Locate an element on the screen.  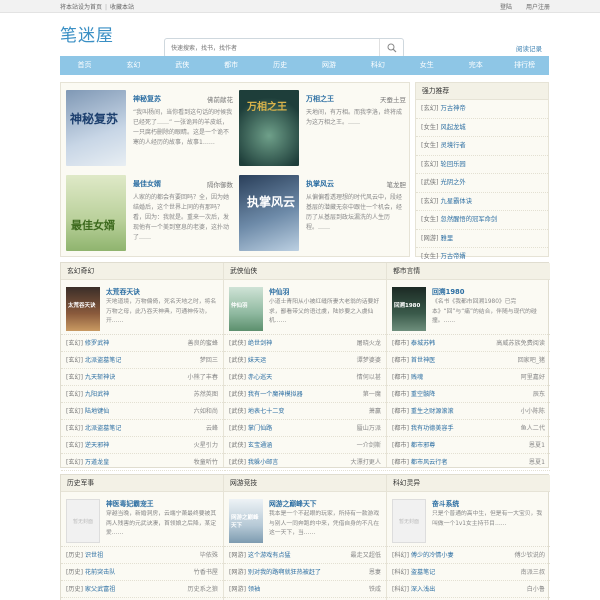
category-title: 历史军事 is located at coordinates (142, 483).